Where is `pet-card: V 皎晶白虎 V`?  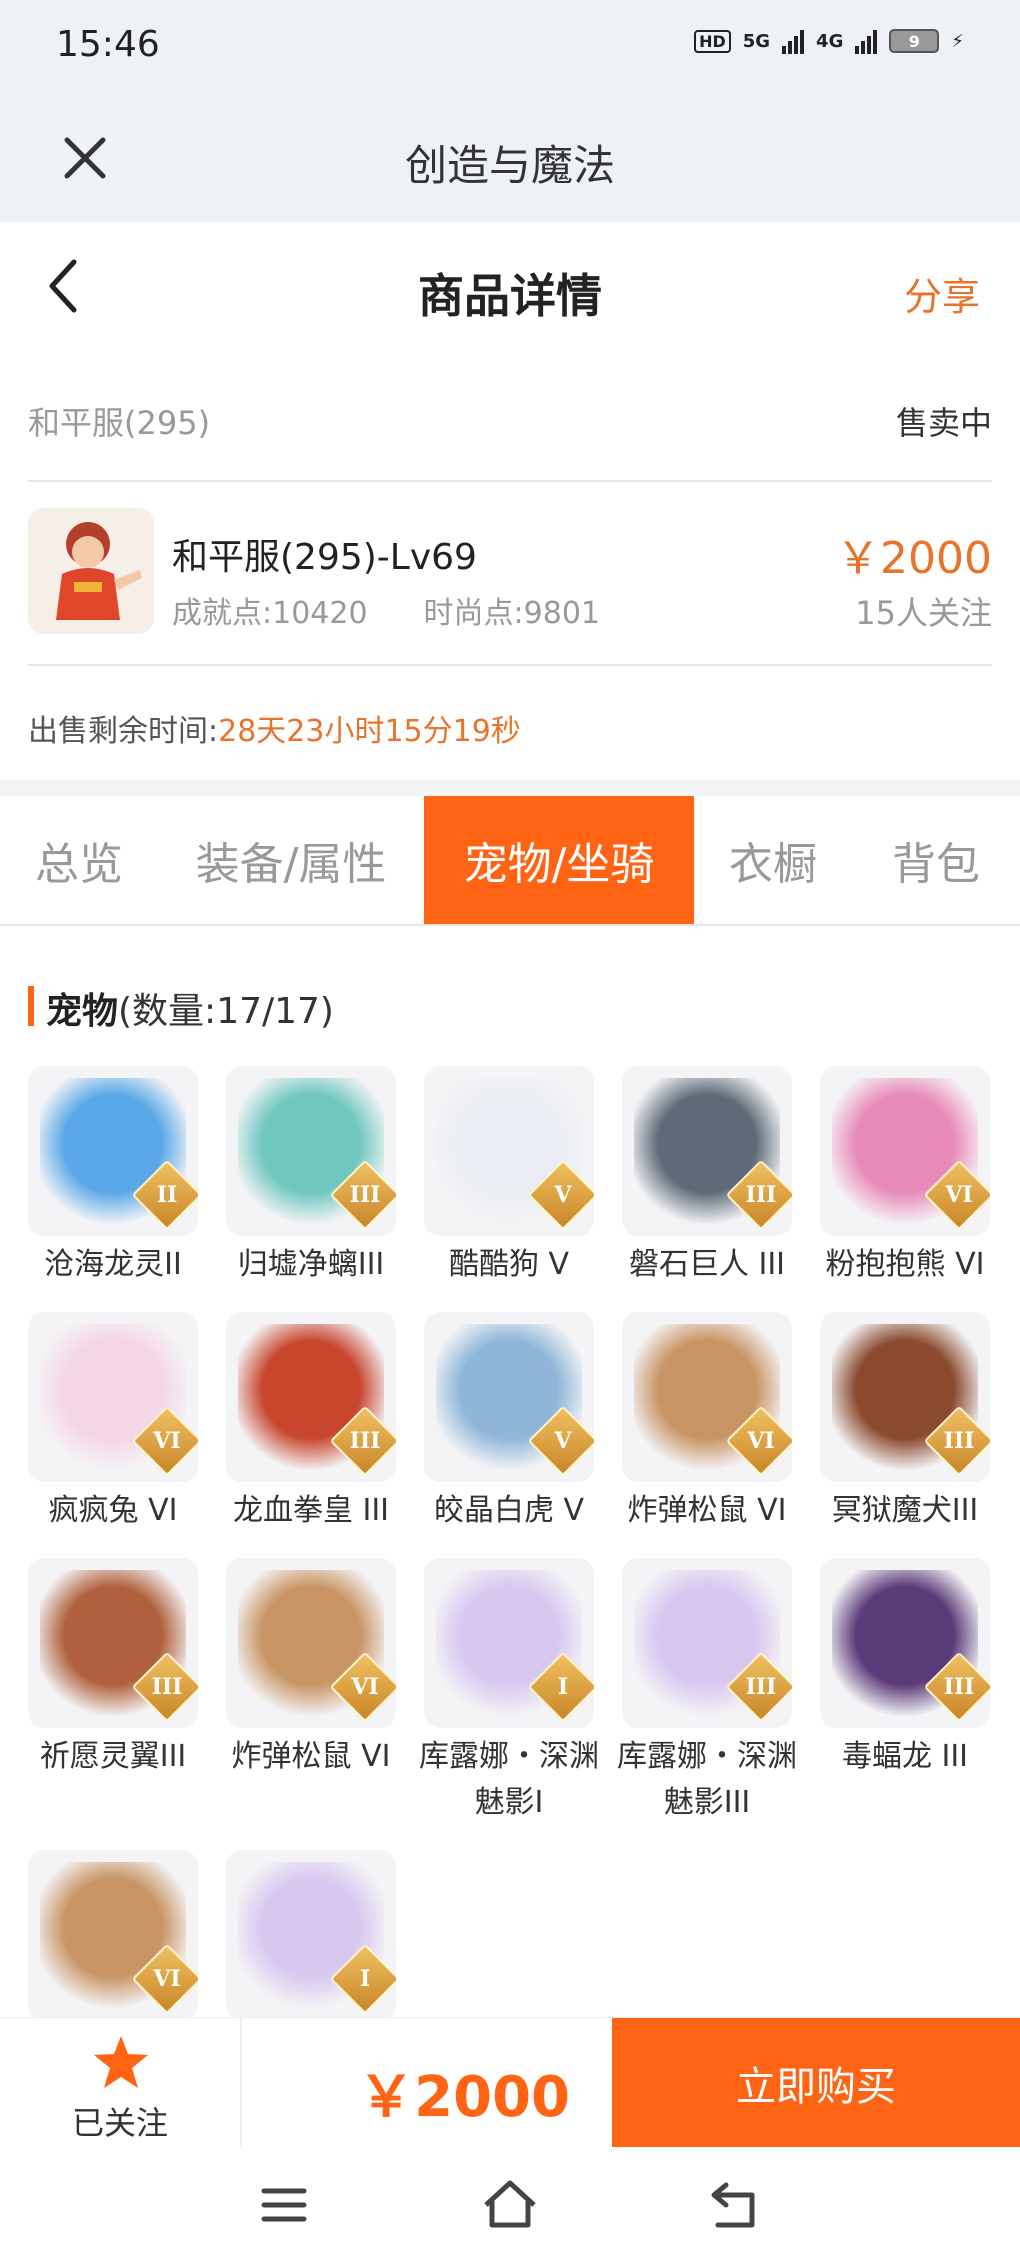 pet-card: V 皎晶白虎 V is located at coordinates (509, 1435).